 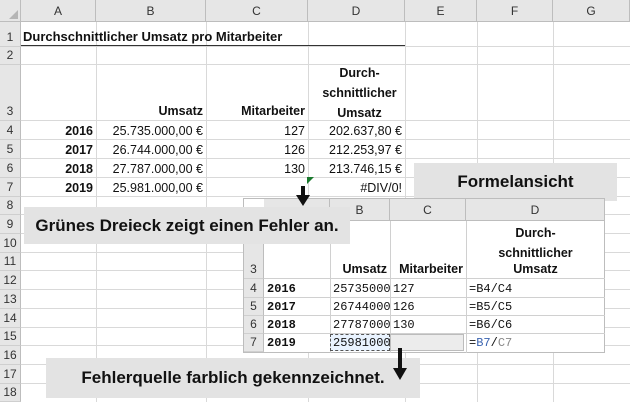 I want to click on fv-cell-umsatz: 27787000, so click(x=360, y=325).